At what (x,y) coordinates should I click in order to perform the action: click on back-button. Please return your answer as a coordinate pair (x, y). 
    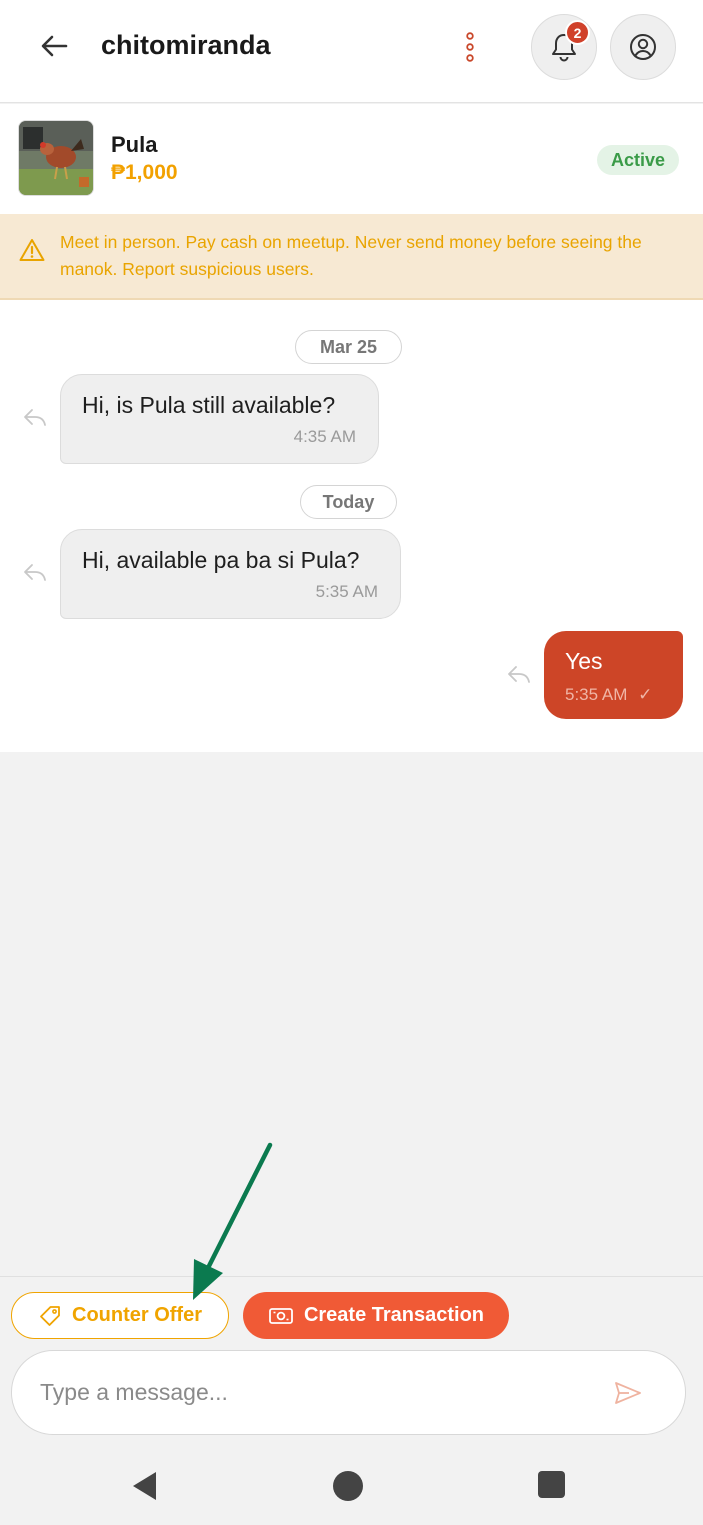
    Looking at the image, I should click on (54, 46).